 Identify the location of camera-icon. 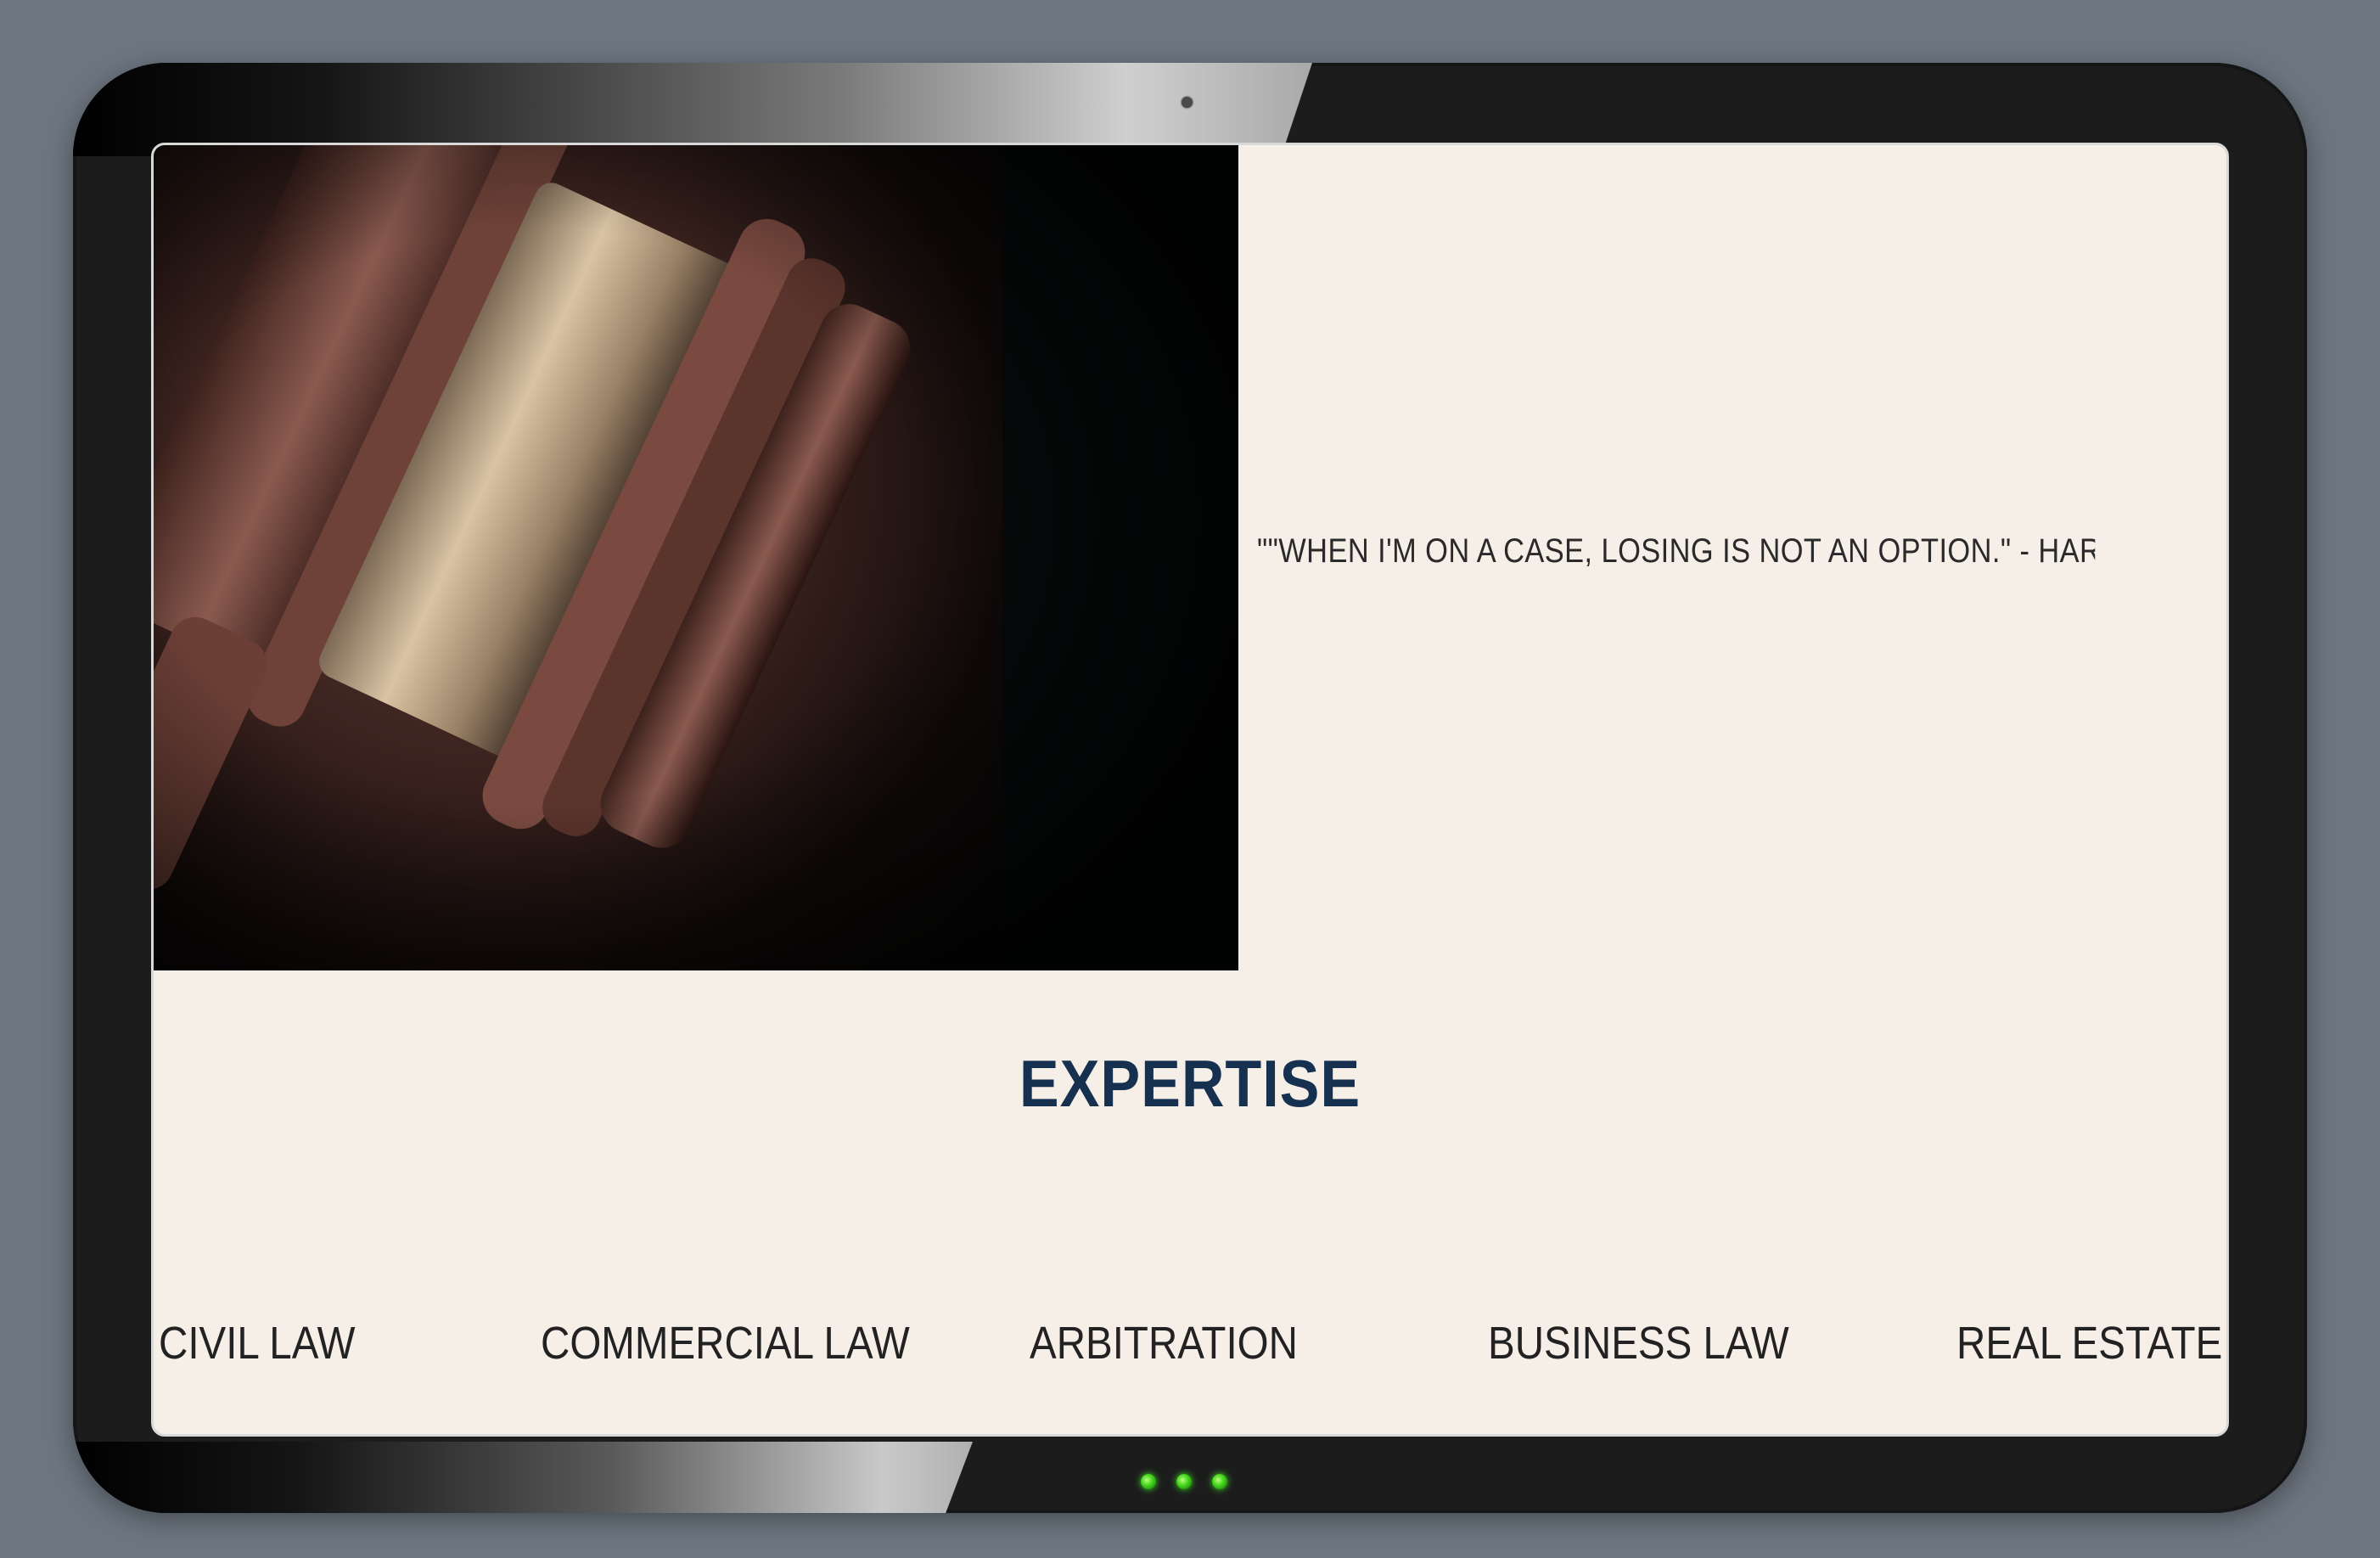
(1187, 103).